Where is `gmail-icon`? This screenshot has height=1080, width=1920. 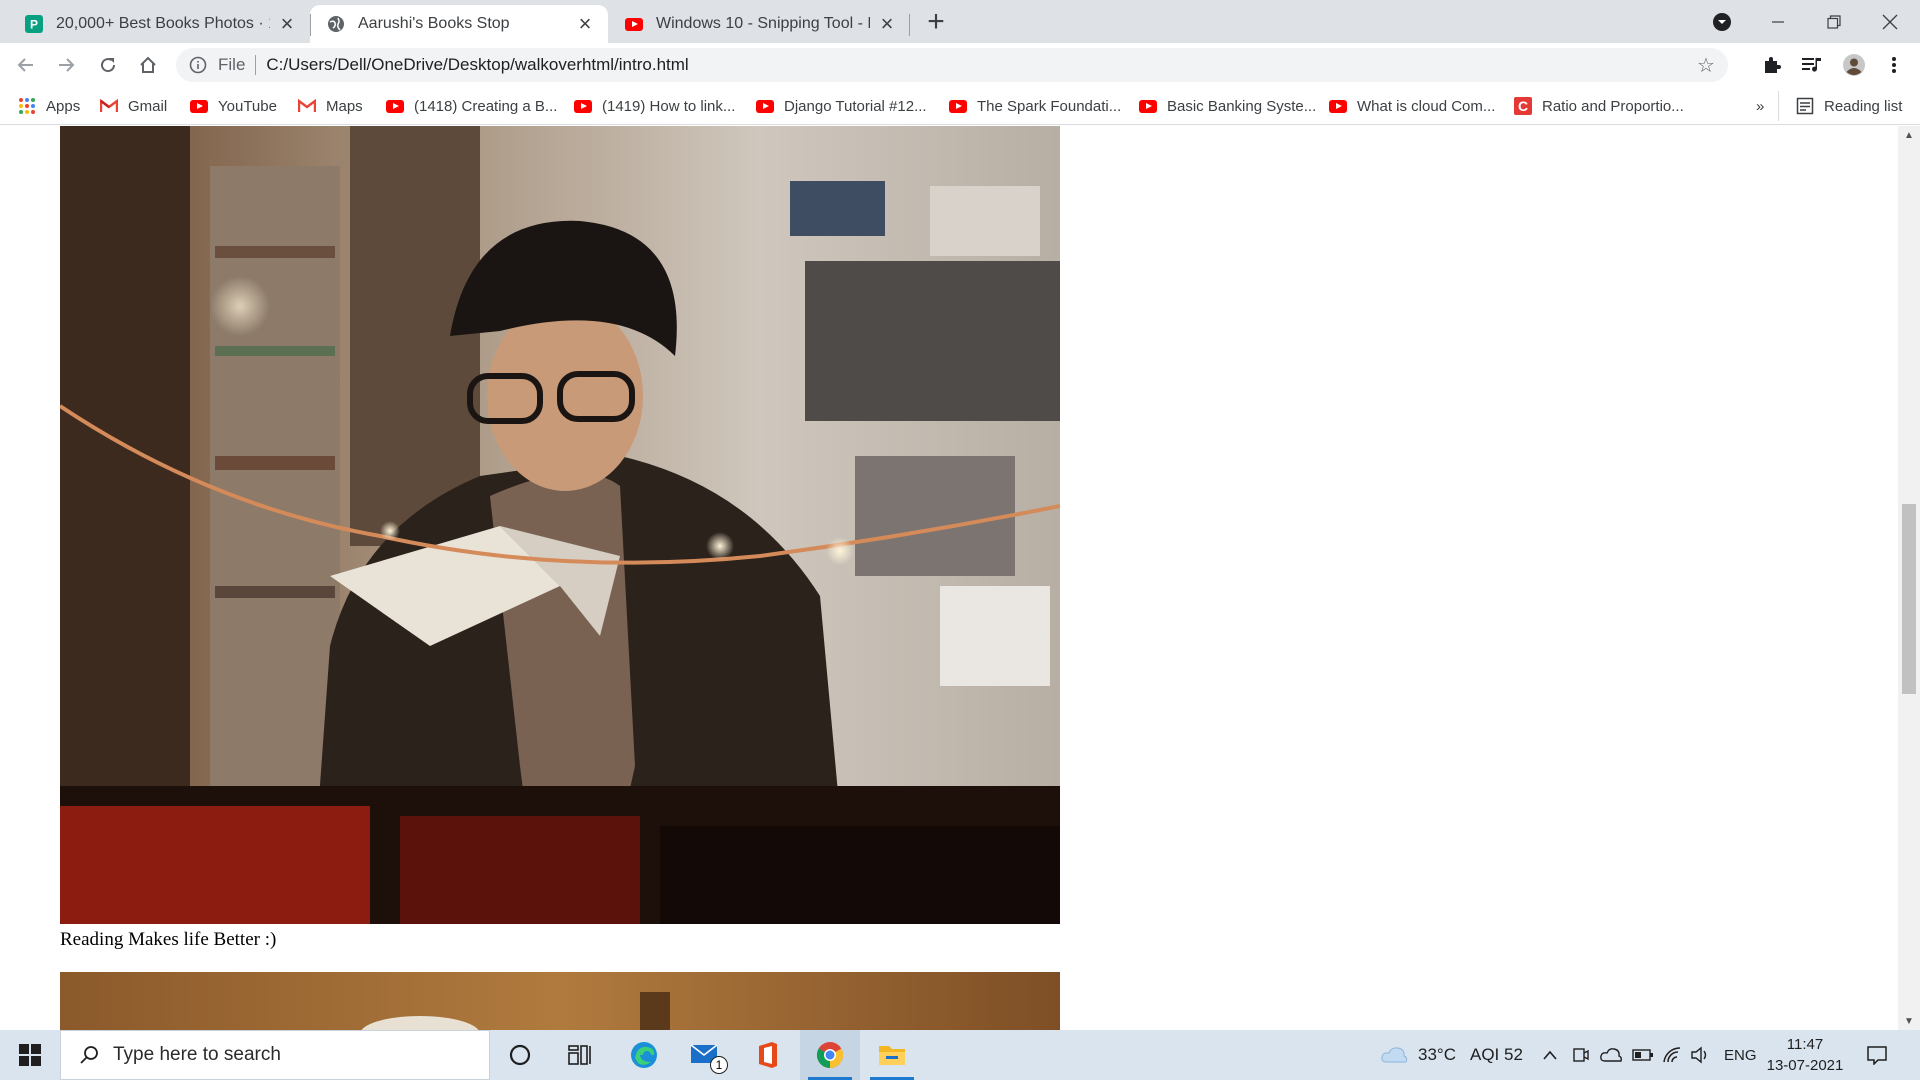
gmail-icon is located at coordinates (109, 106).